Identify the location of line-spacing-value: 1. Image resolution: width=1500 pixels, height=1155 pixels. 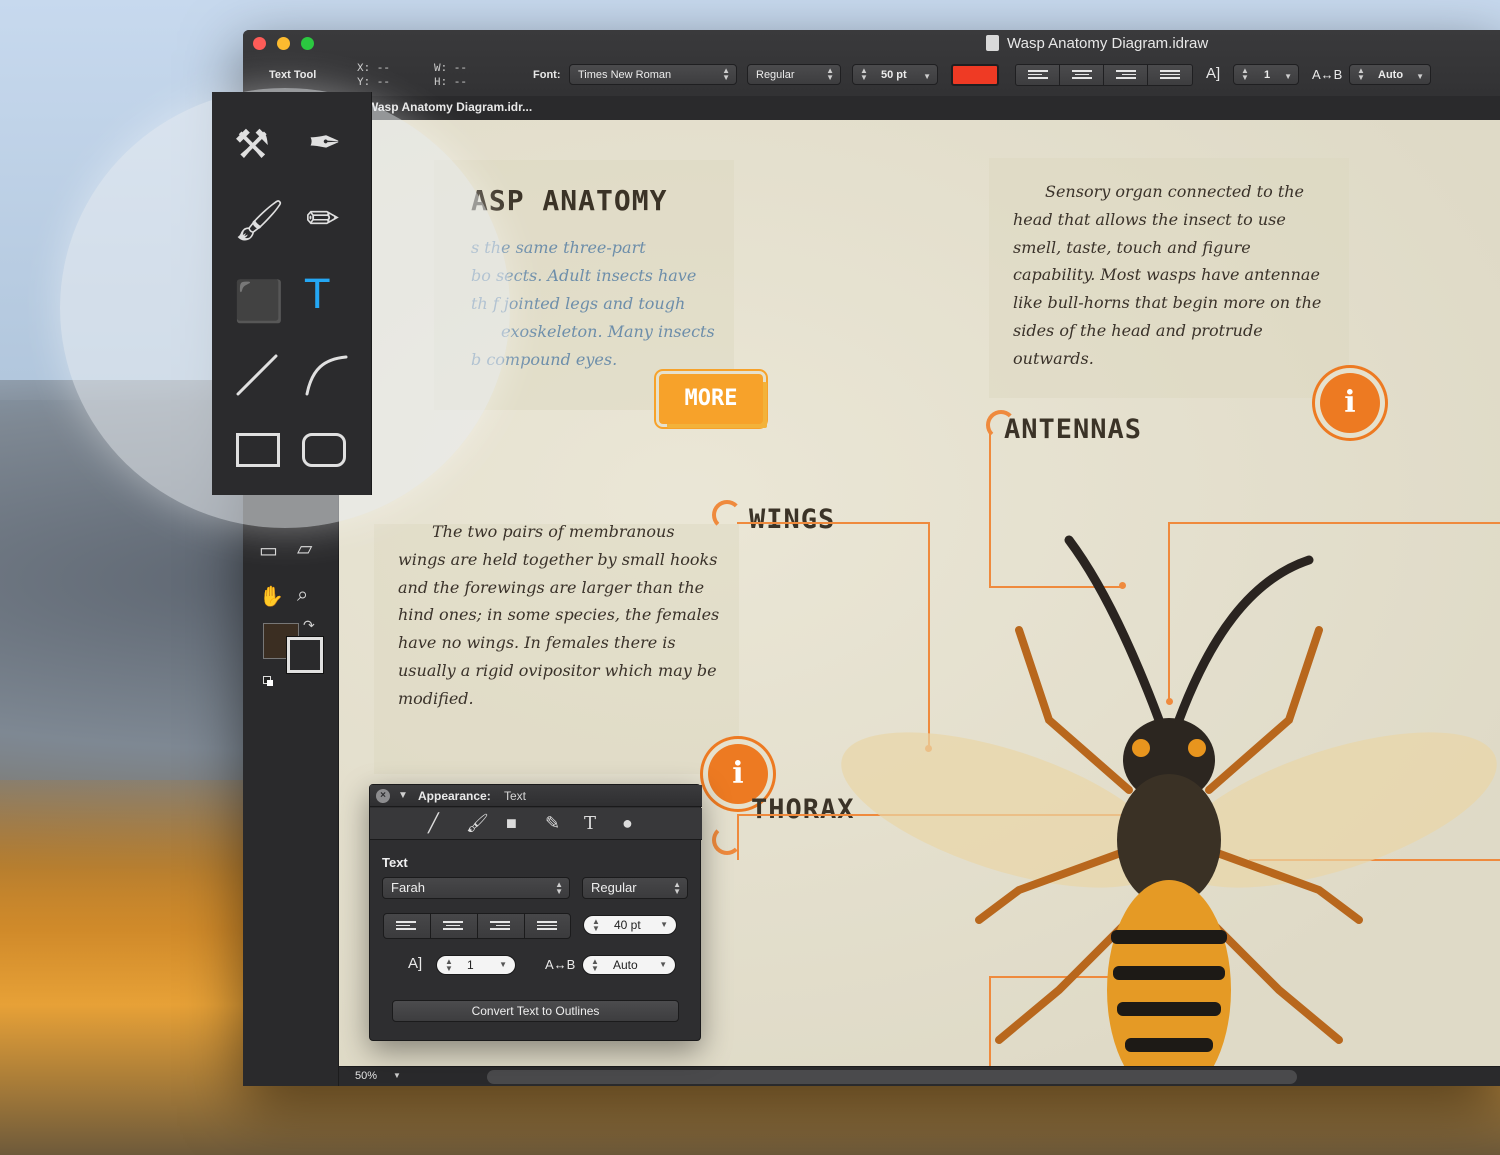
(1267, 75).